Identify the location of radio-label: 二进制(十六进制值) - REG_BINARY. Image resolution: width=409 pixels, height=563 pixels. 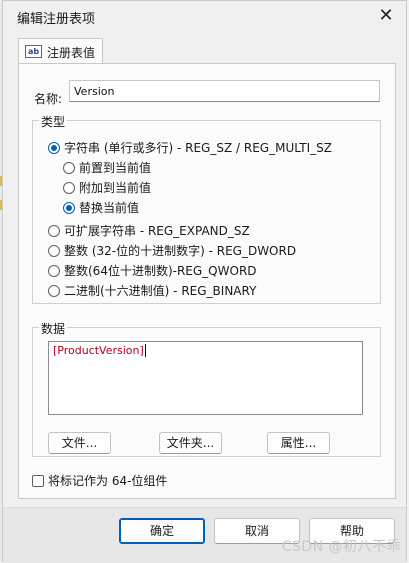
(160, 291).